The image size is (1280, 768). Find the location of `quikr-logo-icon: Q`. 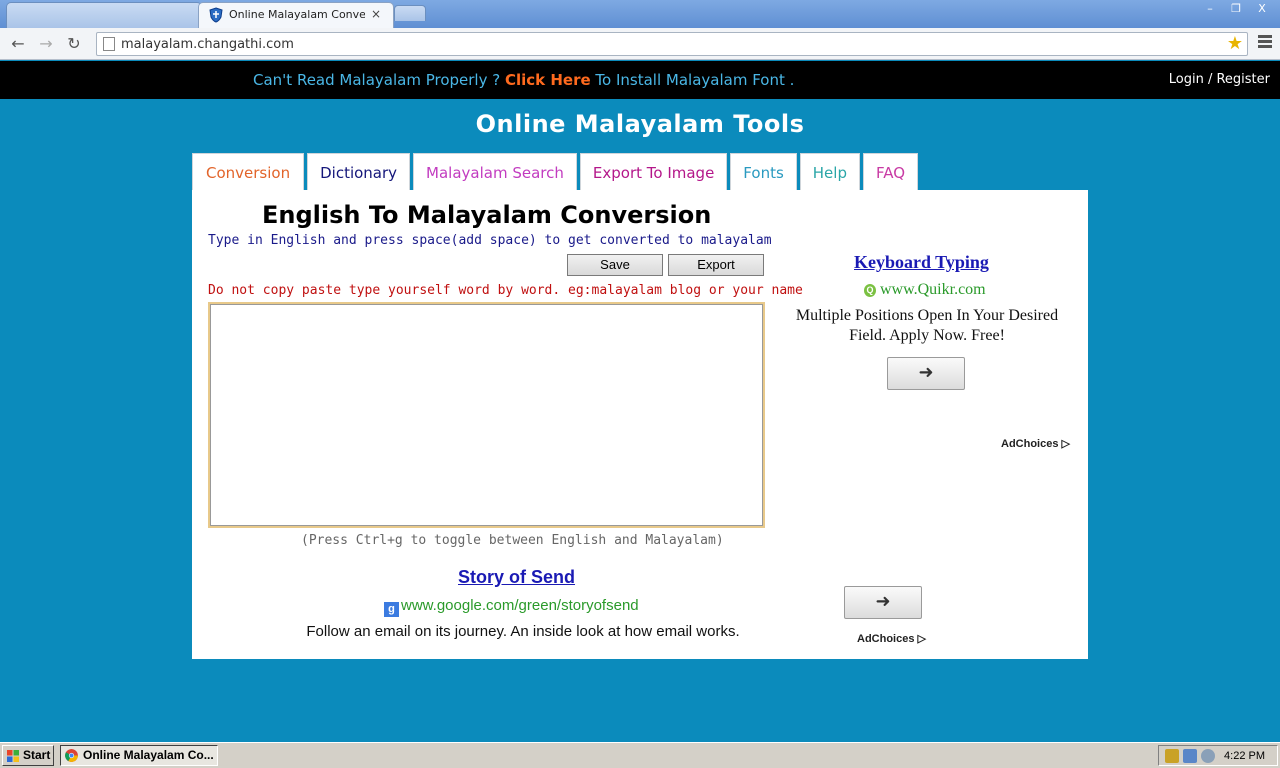

quikr-logo-icon: Q is located at coordinates (870, 290).